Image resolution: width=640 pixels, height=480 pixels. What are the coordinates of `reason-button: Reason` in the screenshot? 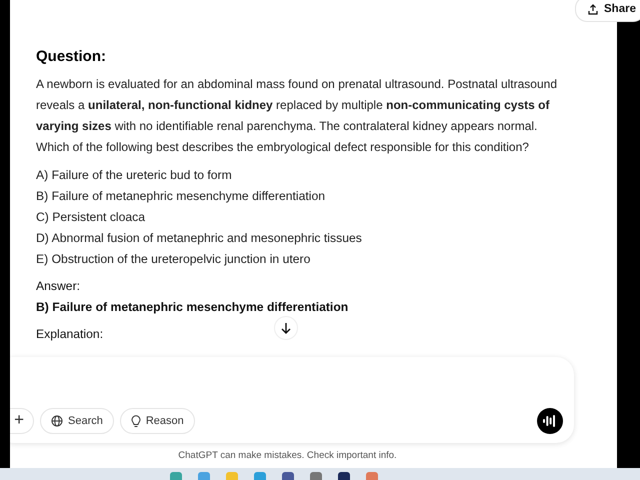 It's located at (157, 421).